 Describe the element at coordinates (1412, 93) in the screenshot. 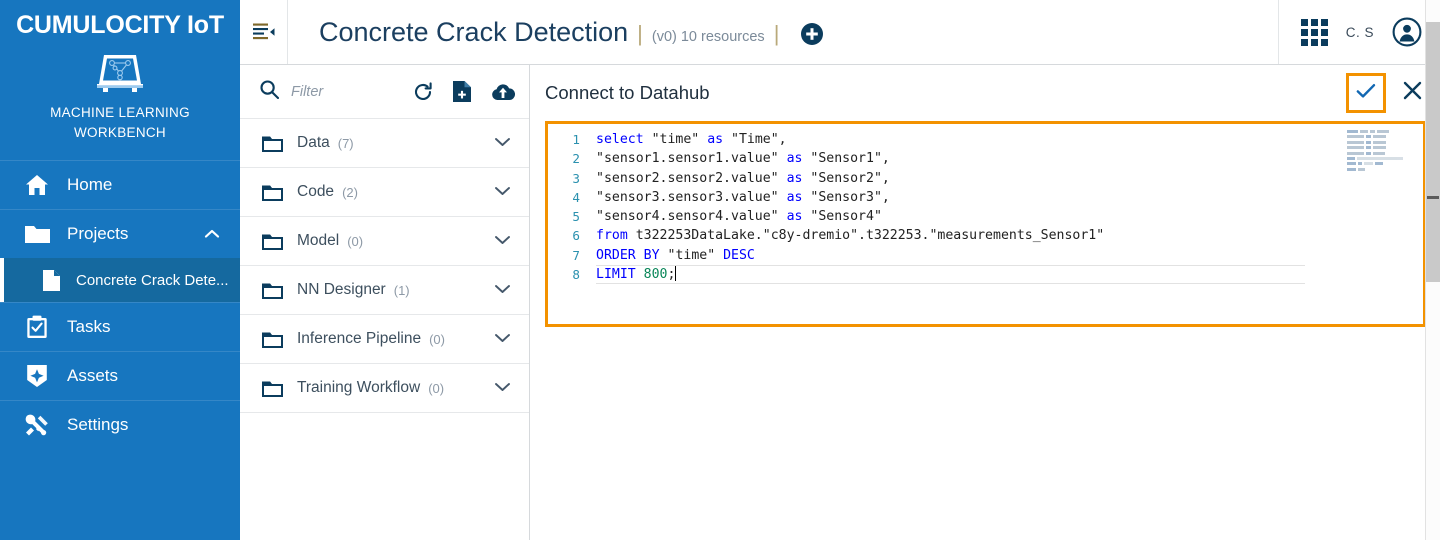

I see `close-x-icon` at that location.